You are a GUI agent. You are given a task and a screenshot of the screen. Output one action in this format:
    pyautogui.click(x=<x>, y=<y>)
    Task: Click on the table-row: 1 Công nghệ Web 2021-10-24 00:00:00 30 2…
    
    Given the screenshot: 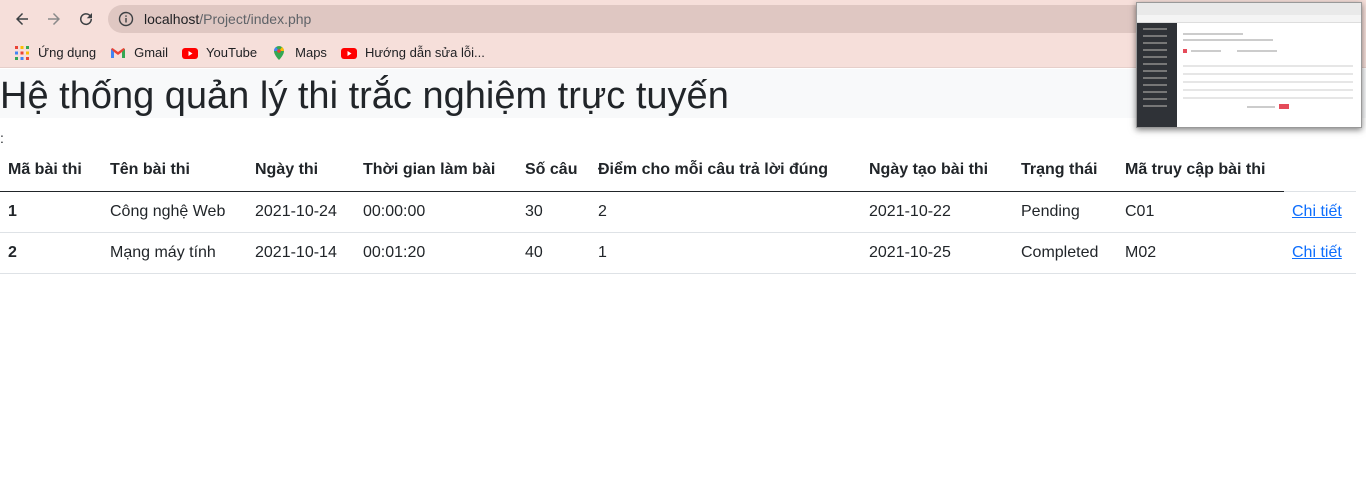 What is the action you would take?
    pyautogui.click(x=678, y=211)
    